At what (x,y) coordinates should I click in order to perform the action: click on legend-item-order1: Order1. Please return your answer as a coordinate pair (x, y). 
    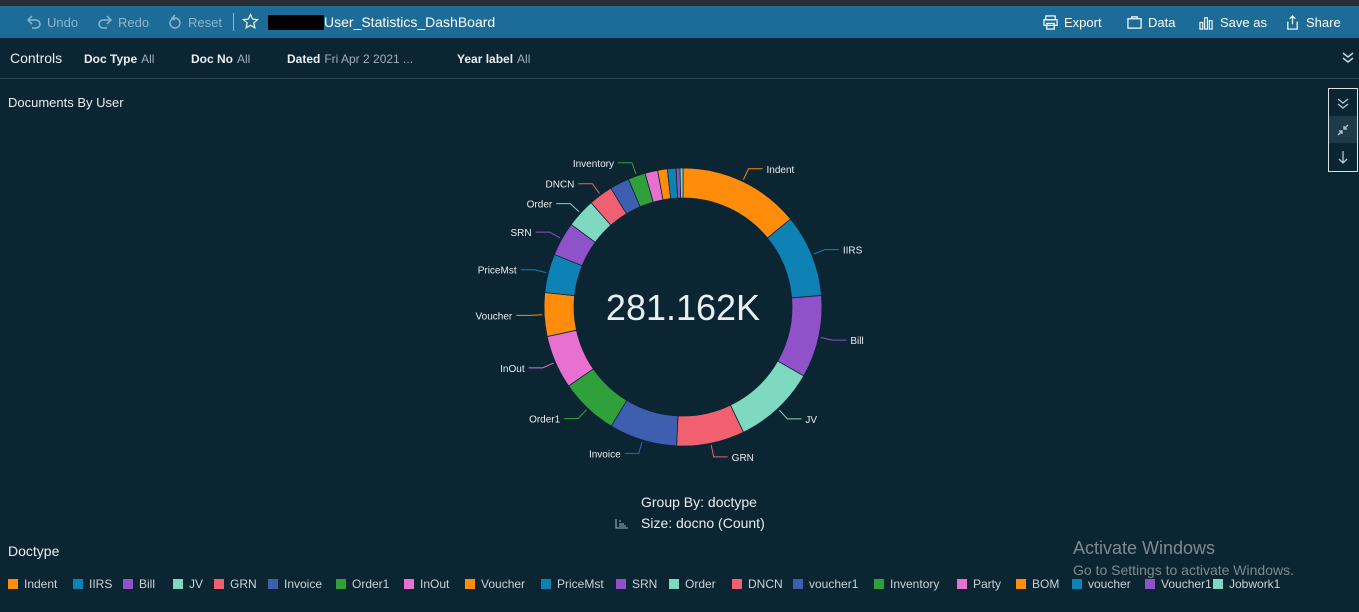
    Looking at the image, I should click on (362, 584).